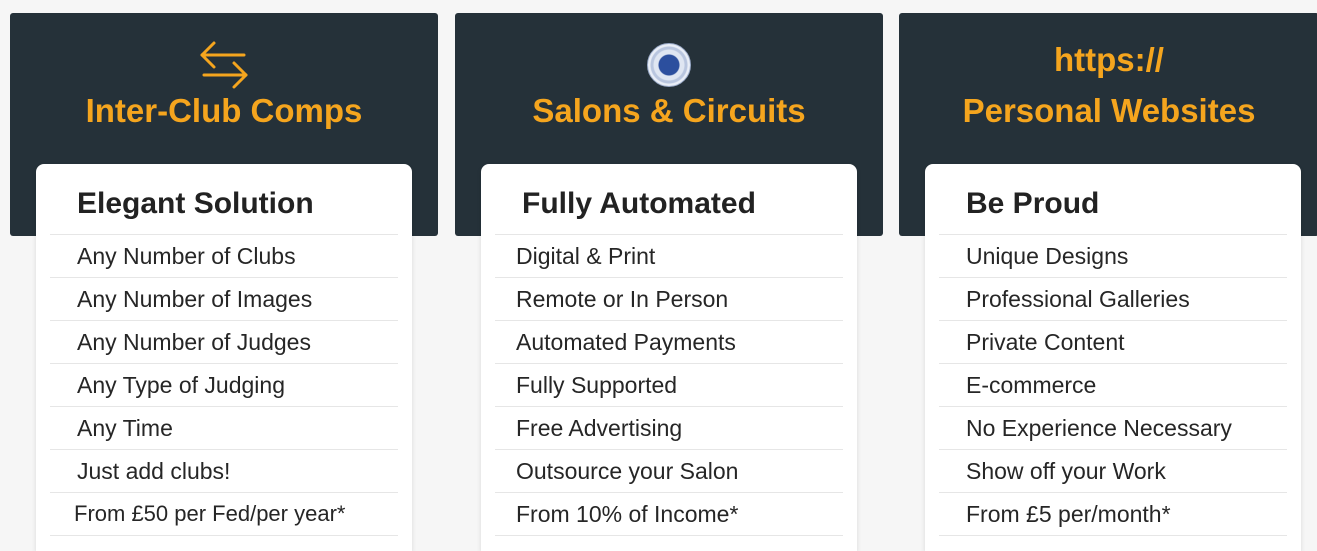 The image size is (1317, 551). What do you see at coordinates (669, 65) in the screenshot?
I see `federation-seal-icon` at bounding box center [669, 65].